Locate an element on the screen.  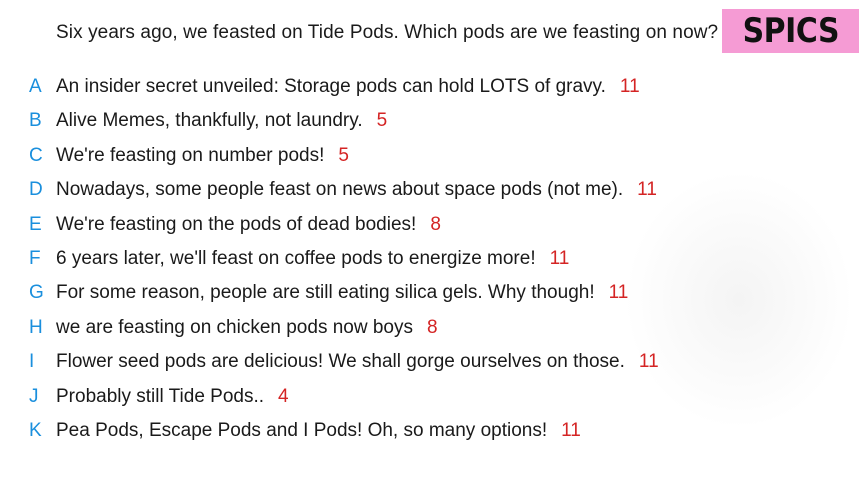
answer-letter: E is located at coordinates (35, 224).